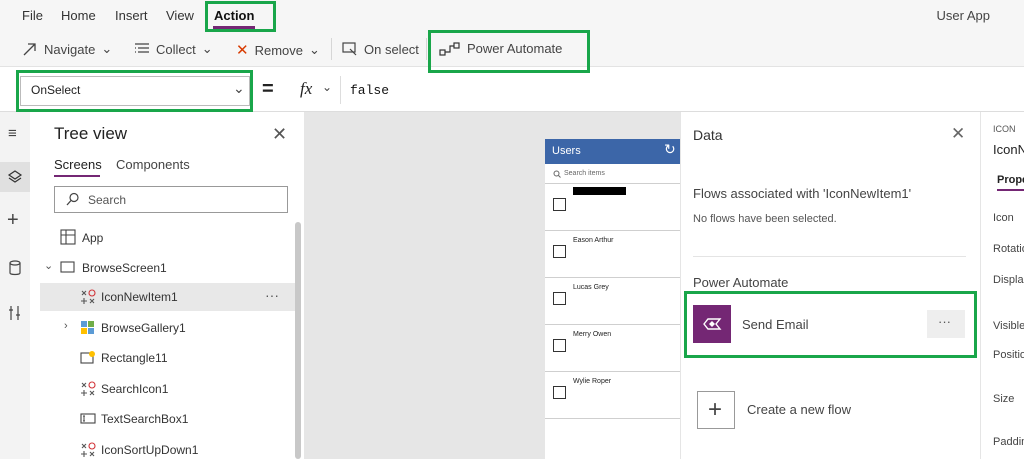  What do you see at coordinates (591, 287) in the screenshot?
I see `user-name: Lucas Grey` at bounding box center [591, 287].